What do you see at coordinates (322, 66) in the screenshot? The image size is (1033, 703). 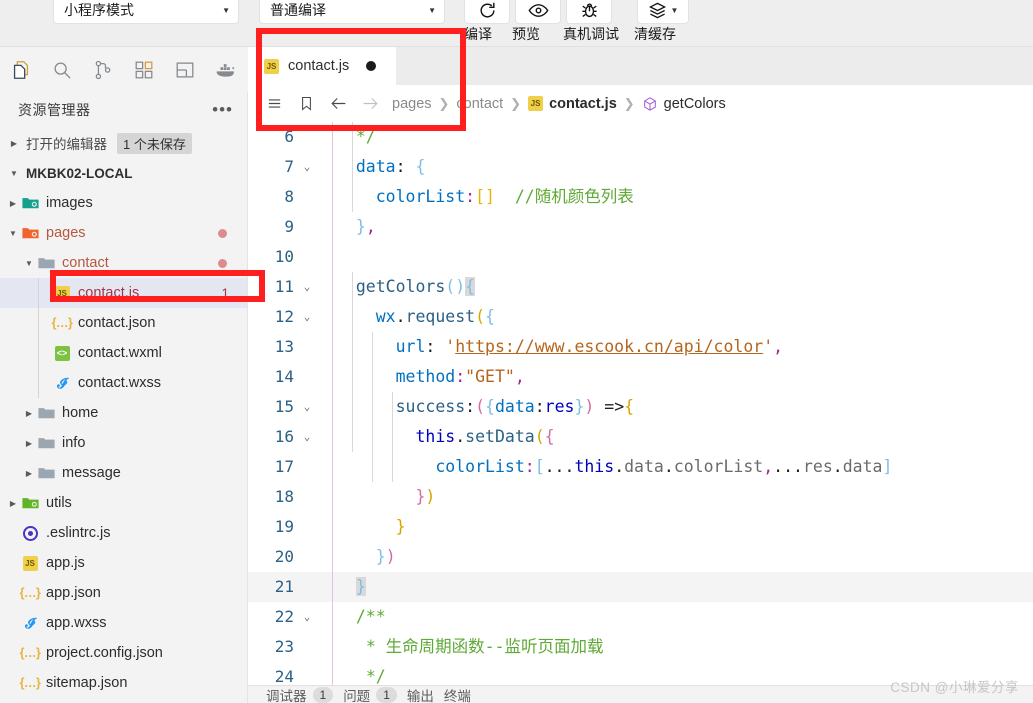 I see `tab-contact-js: JS contact.js` at bounding box center [322, 66].